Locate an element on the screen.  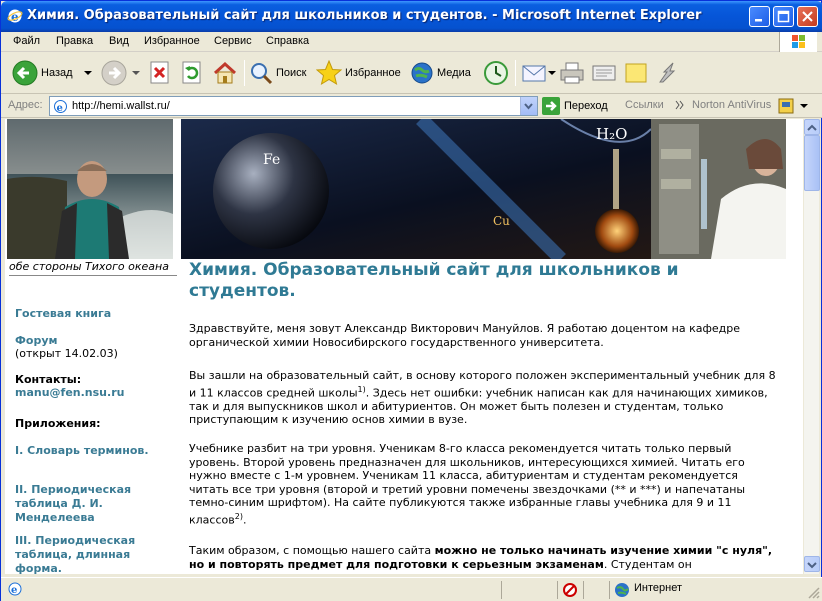
back-arrow-icon is located at coordinates (25, 73).